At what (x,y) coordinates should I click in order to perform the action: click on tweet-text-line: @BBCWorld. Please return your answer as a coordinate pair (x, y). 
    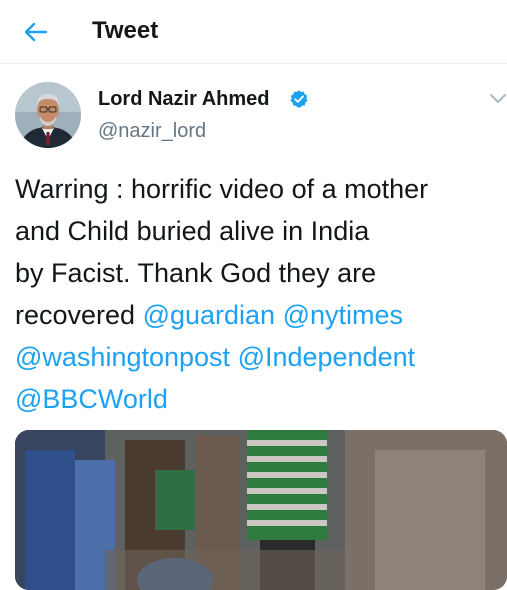
    Looking at the image, I should click on (261, 399).